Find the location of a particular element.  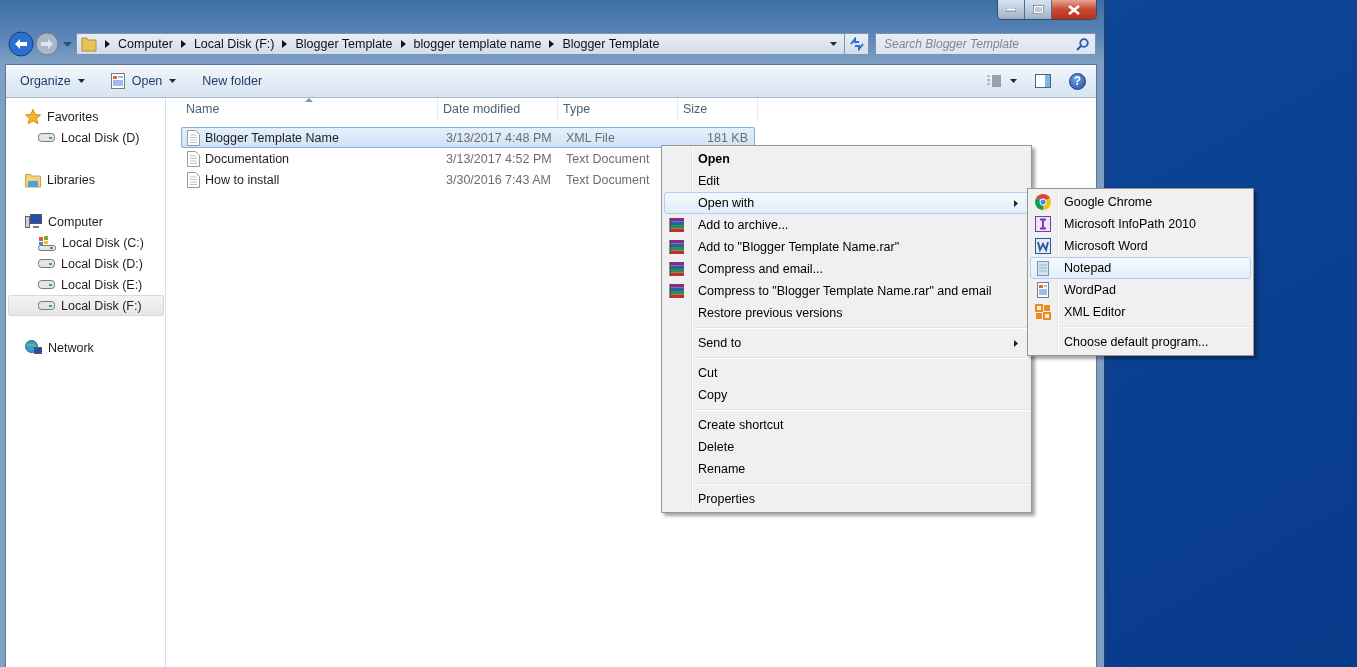

column-header: Name is located at coordinates (309, 109).